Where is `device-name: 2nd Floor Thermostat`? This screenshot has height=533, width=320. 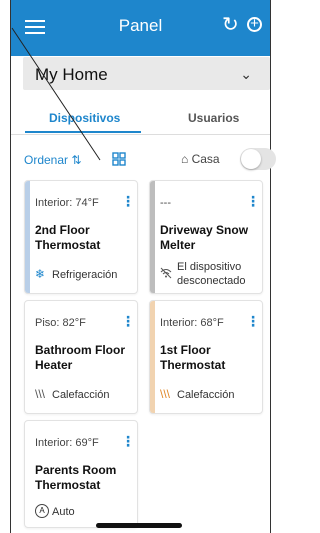 device-name: 2nd Floor Thermostat is located at coordinates (68, 237).